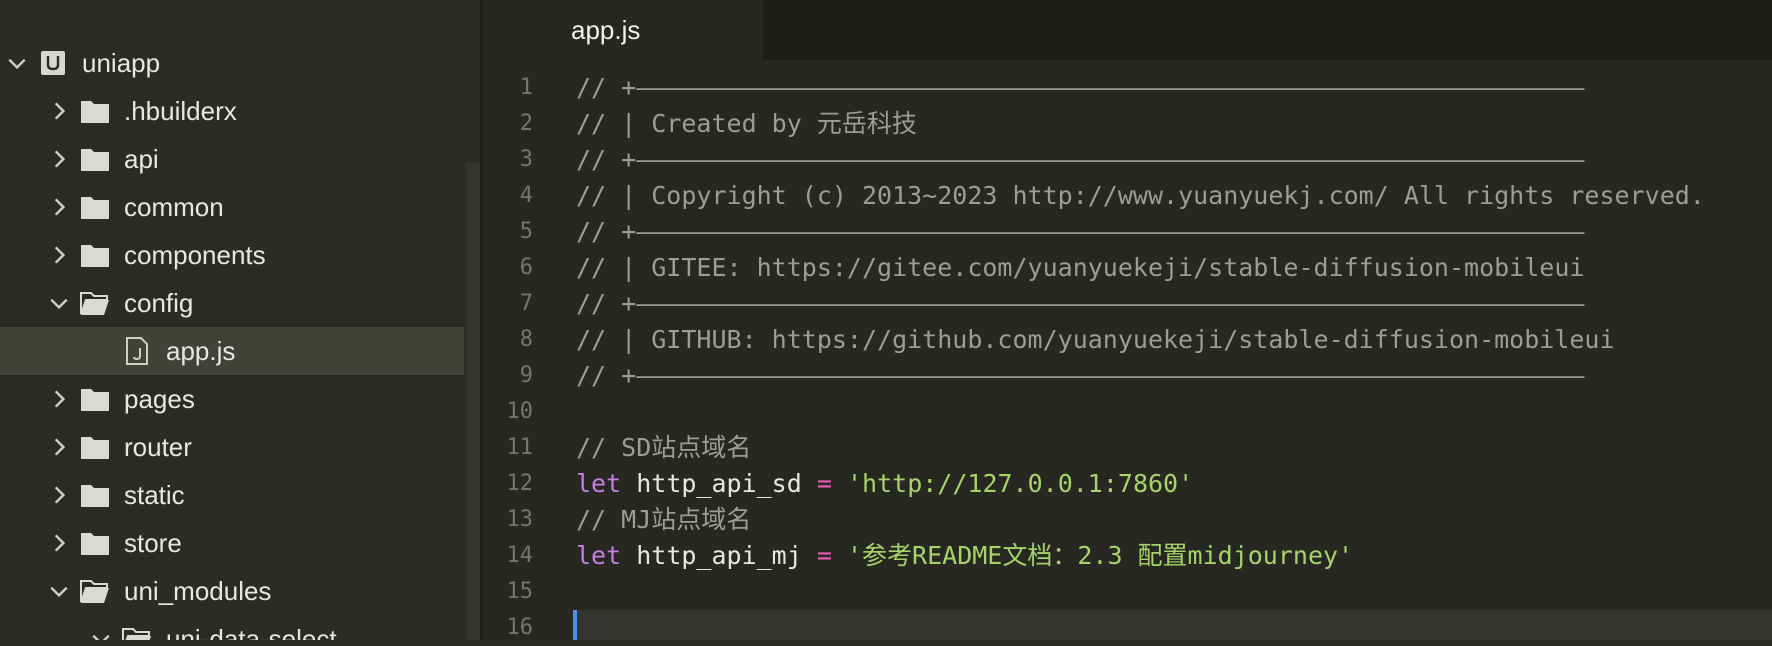 This screenshot has height=646, width=1772. Describe the element at coordinates (520, 411) in the screenshot. I see `line-number: 10` at that location.